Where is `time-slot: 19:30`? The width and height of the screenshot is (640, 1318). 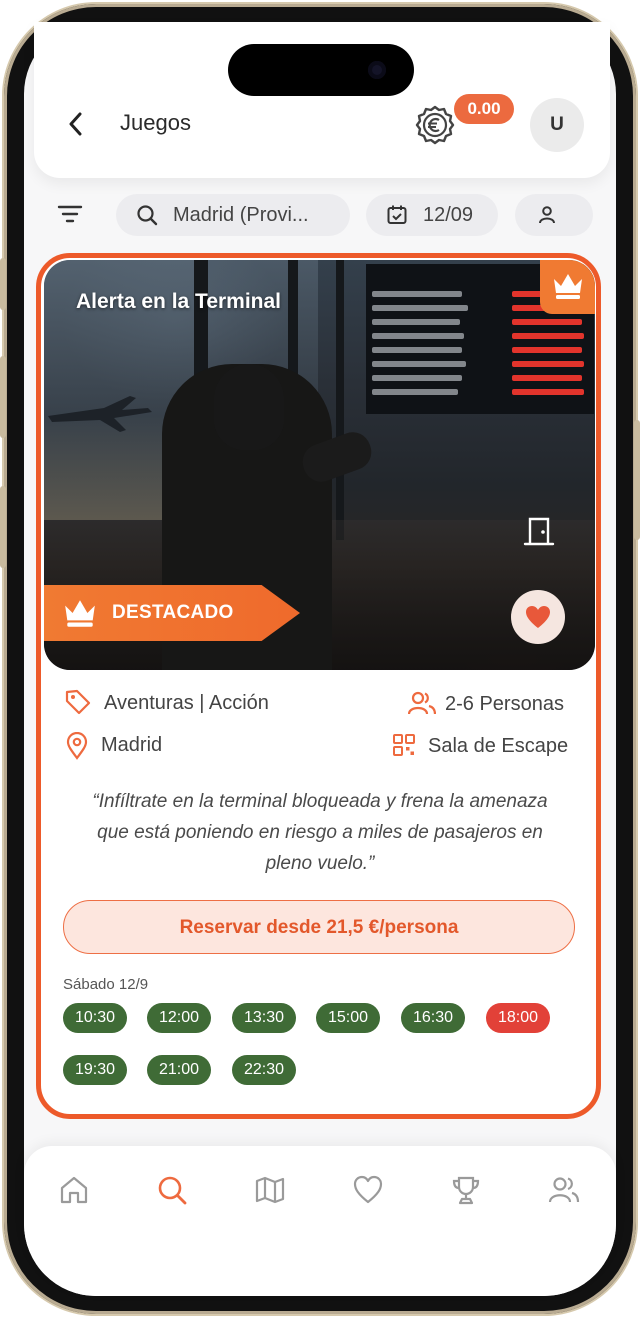
time-slot: 19:30 is located at coordinates (95, 1070).